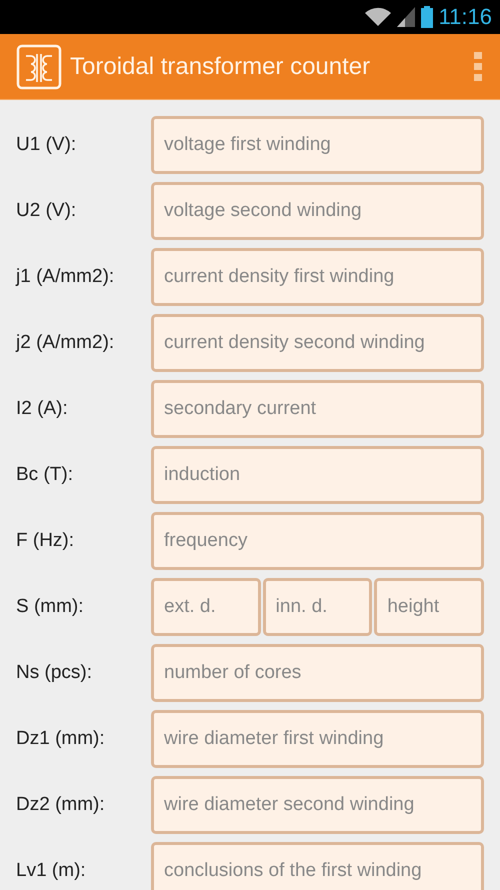 The width and height of the screenshot is (500, 890). What do you see at coordinates (46, 541) in the screenshot?
I see `field-label: F (Hz):` at bounding box center [46, 541].